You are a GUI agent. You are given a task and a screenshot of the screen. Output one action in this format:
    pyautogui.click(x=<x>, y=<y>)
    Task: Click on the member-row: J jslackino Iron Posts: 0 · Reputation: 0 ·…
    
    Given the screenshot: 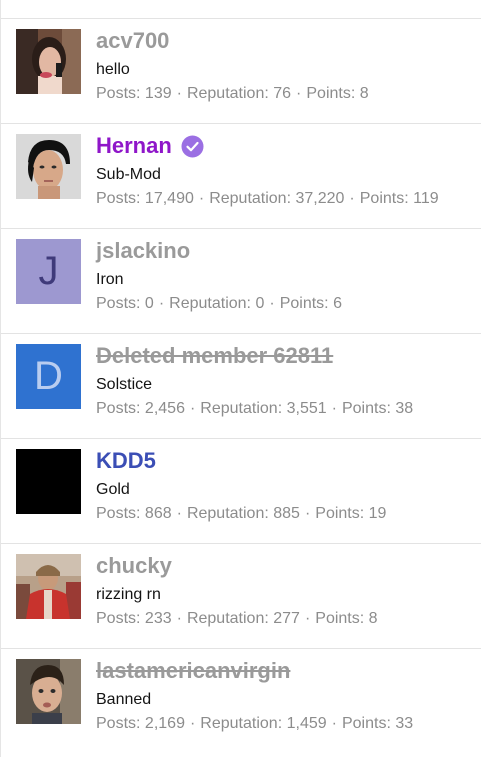 What is the action you would take?
    pyautogui.click(x=241, y=281)
    